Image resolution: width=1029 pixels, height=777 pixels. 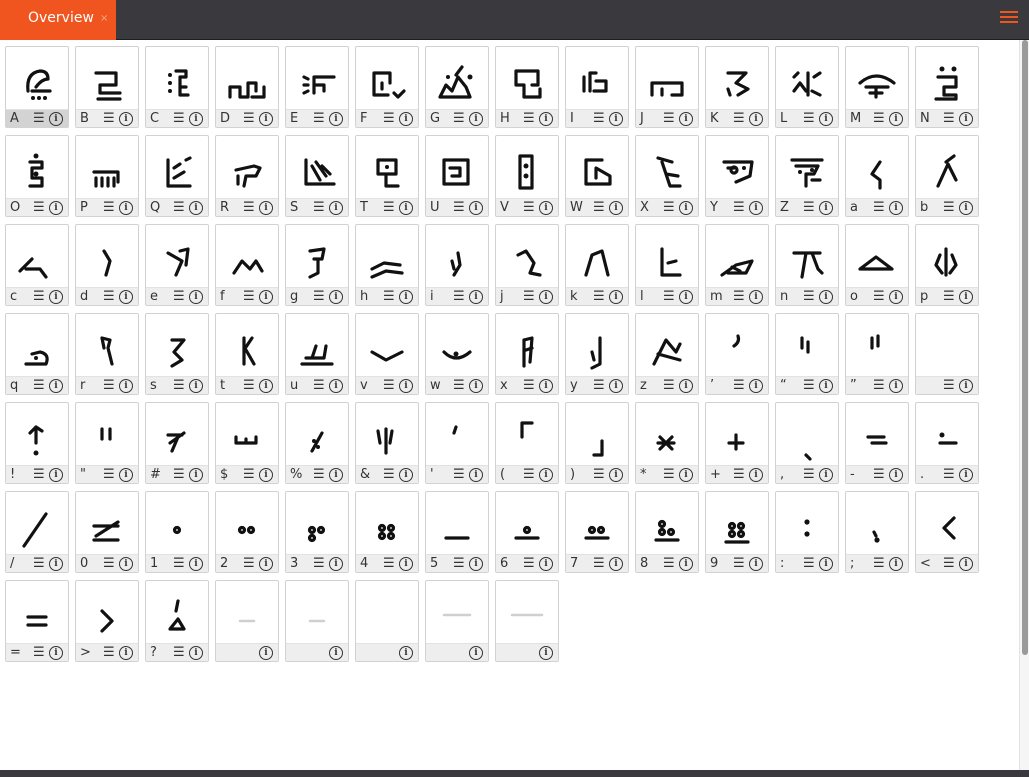 What do you see at coordinates (317, 176) in the screenshot?
I see `glyph-cell: S ☰ i` at bounding box center [317, 176].